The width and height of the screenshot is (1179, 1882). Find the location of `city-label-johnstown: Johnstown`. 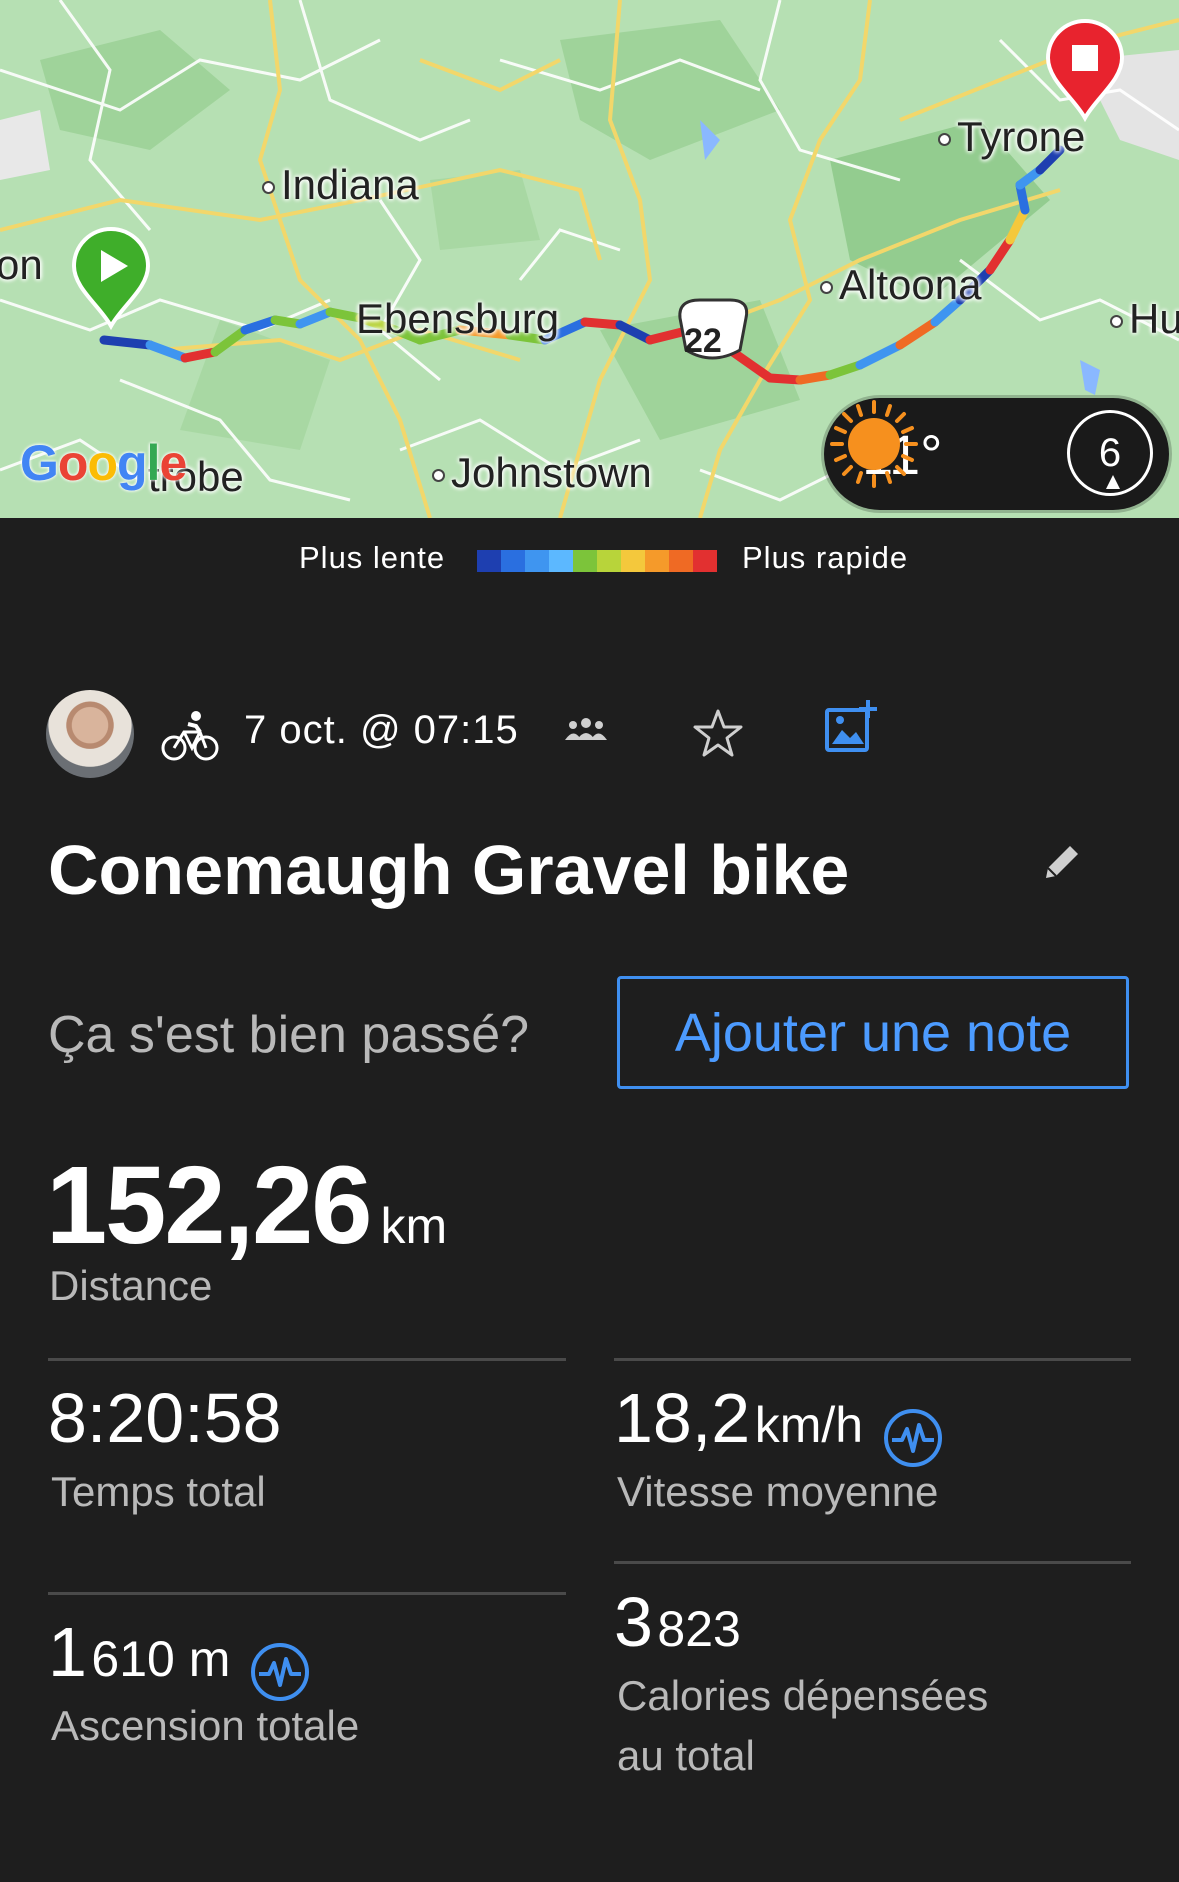

city-label-johnstown: Johnstown is located at coordinates (542, 473).